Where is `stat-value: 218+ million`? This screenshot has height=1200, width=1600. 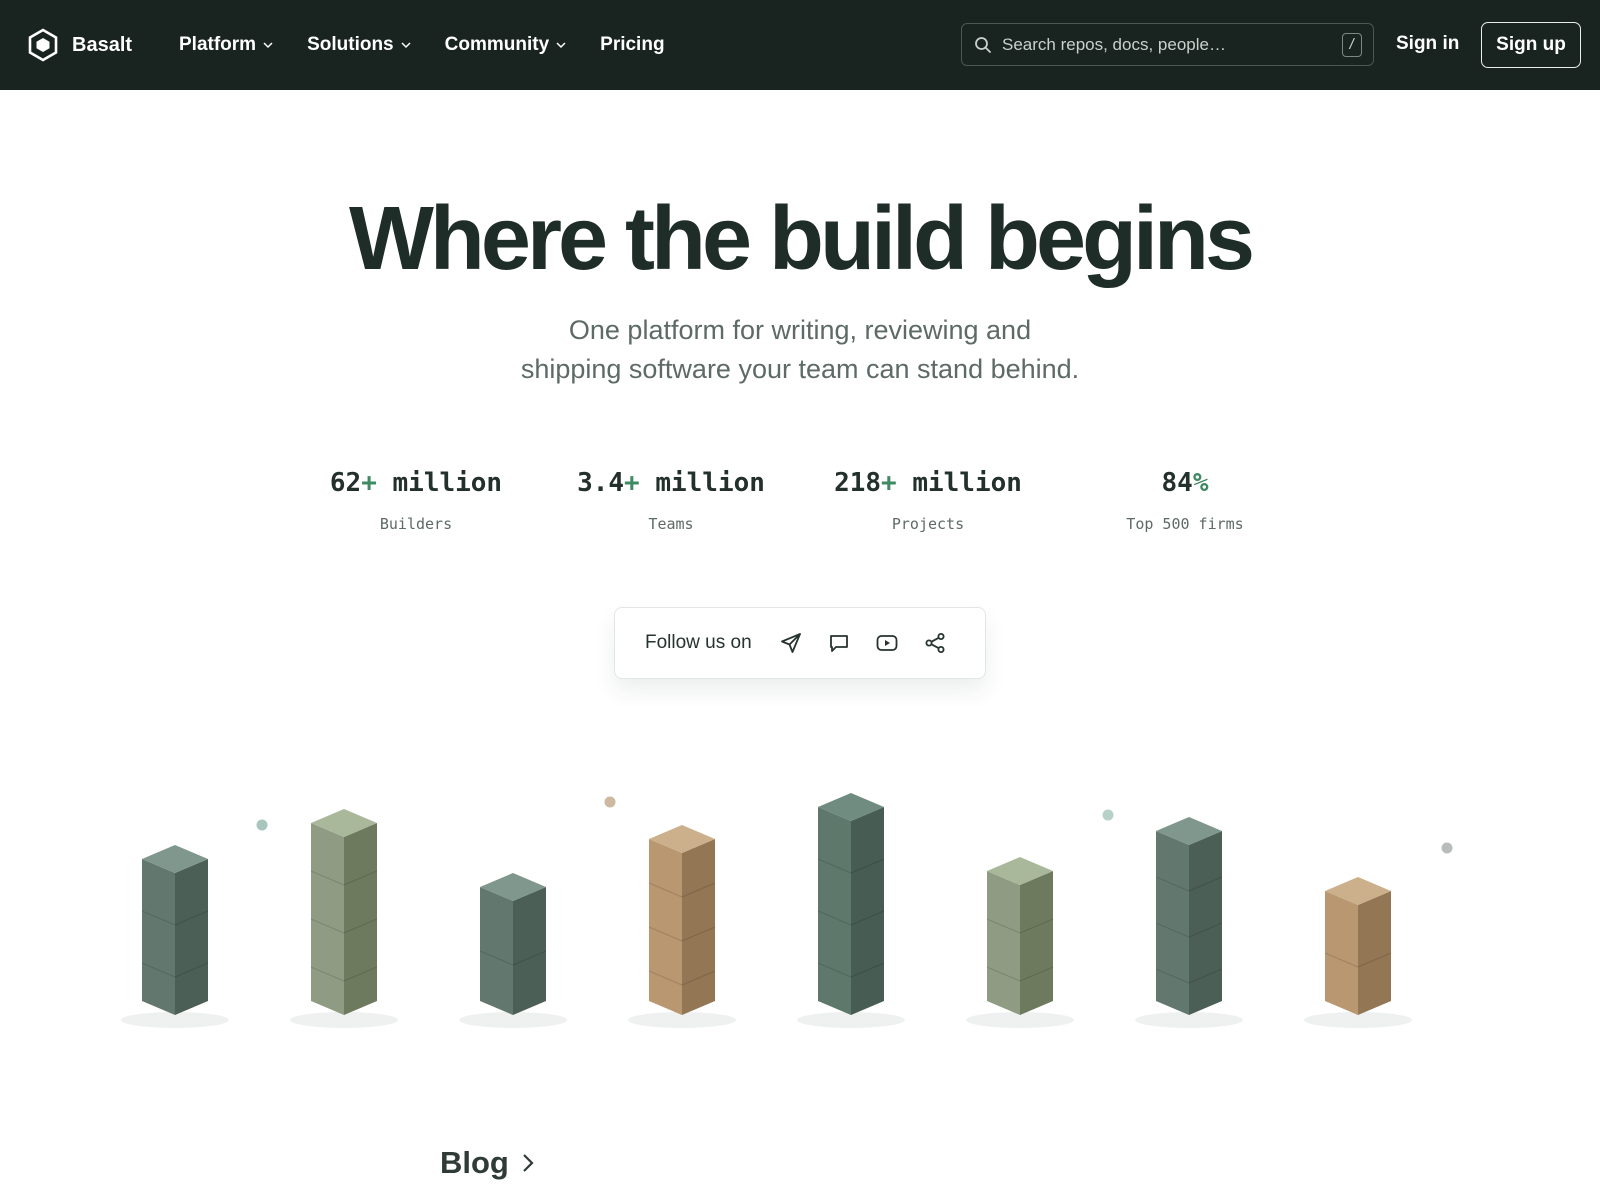
stat-value: 218+ million is located at coordinates (928, 483).